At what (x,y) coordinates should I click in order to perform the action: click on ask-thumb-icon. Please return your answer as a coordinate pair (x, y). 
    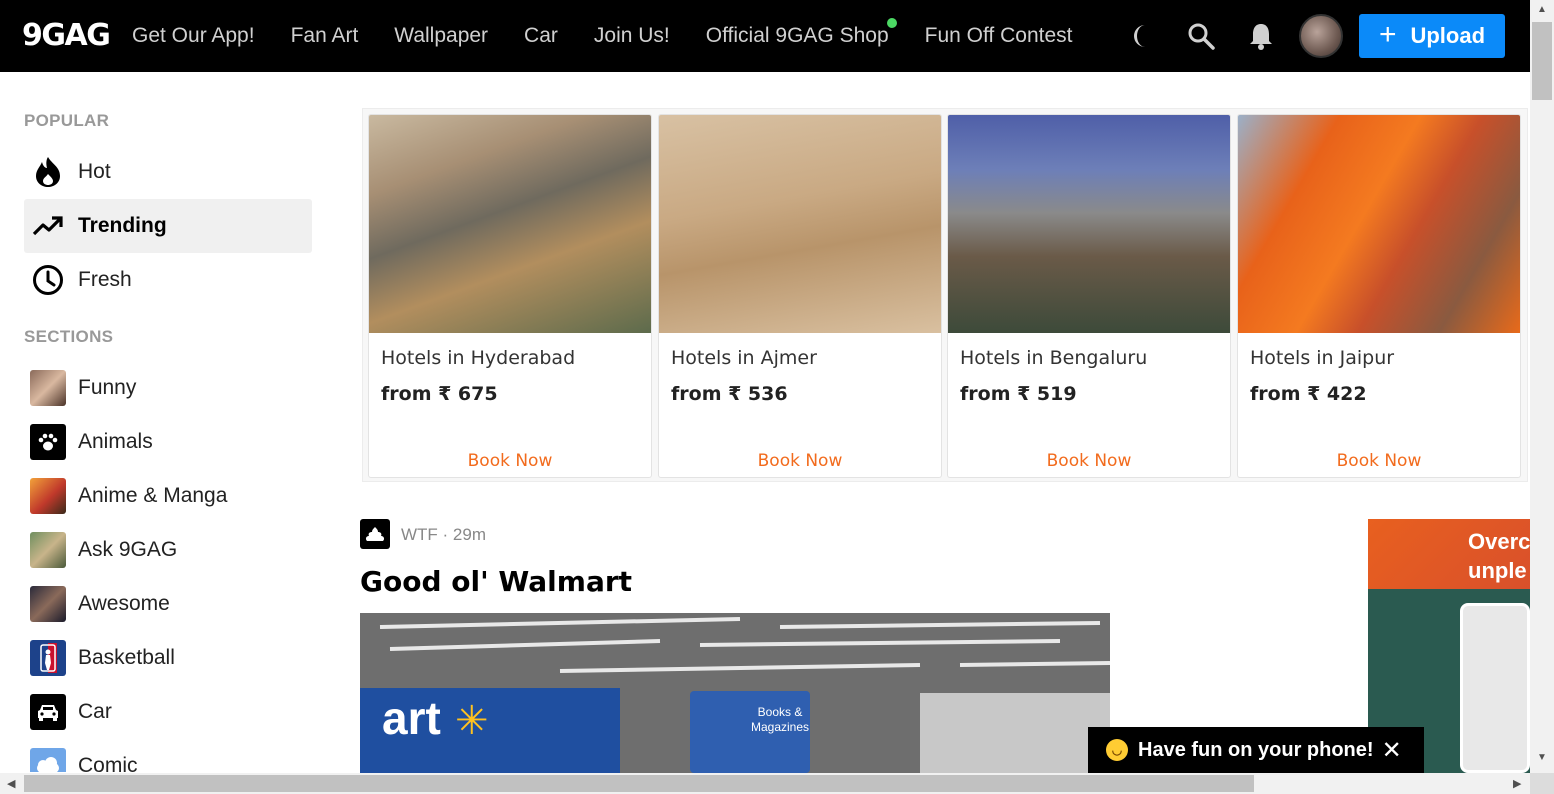
    Looking at the image, I should click on (48, 550).